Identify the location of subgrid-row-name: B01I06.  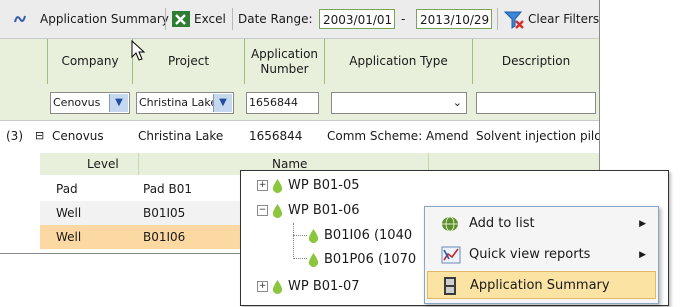
(164, 237).